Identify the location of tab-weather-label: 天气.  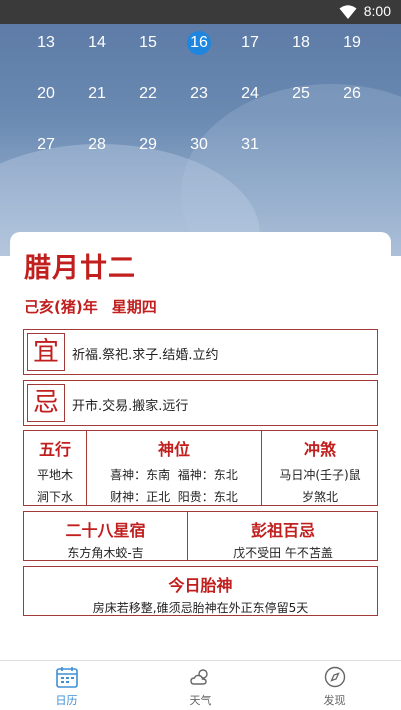
(200, 700).